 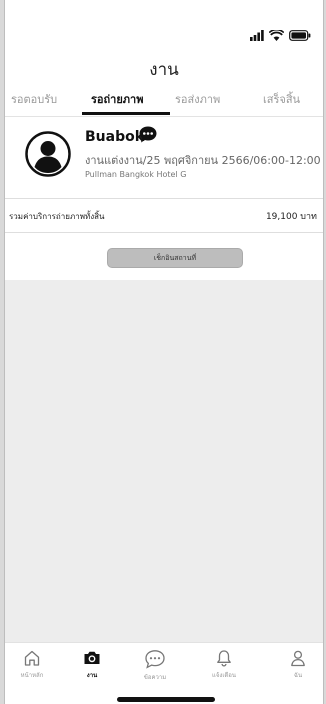 What do you see at coordinates (291, 217) in the screenshot?
I see `total-price-value: 19,100 บาท` at bounding box center [291, 217].